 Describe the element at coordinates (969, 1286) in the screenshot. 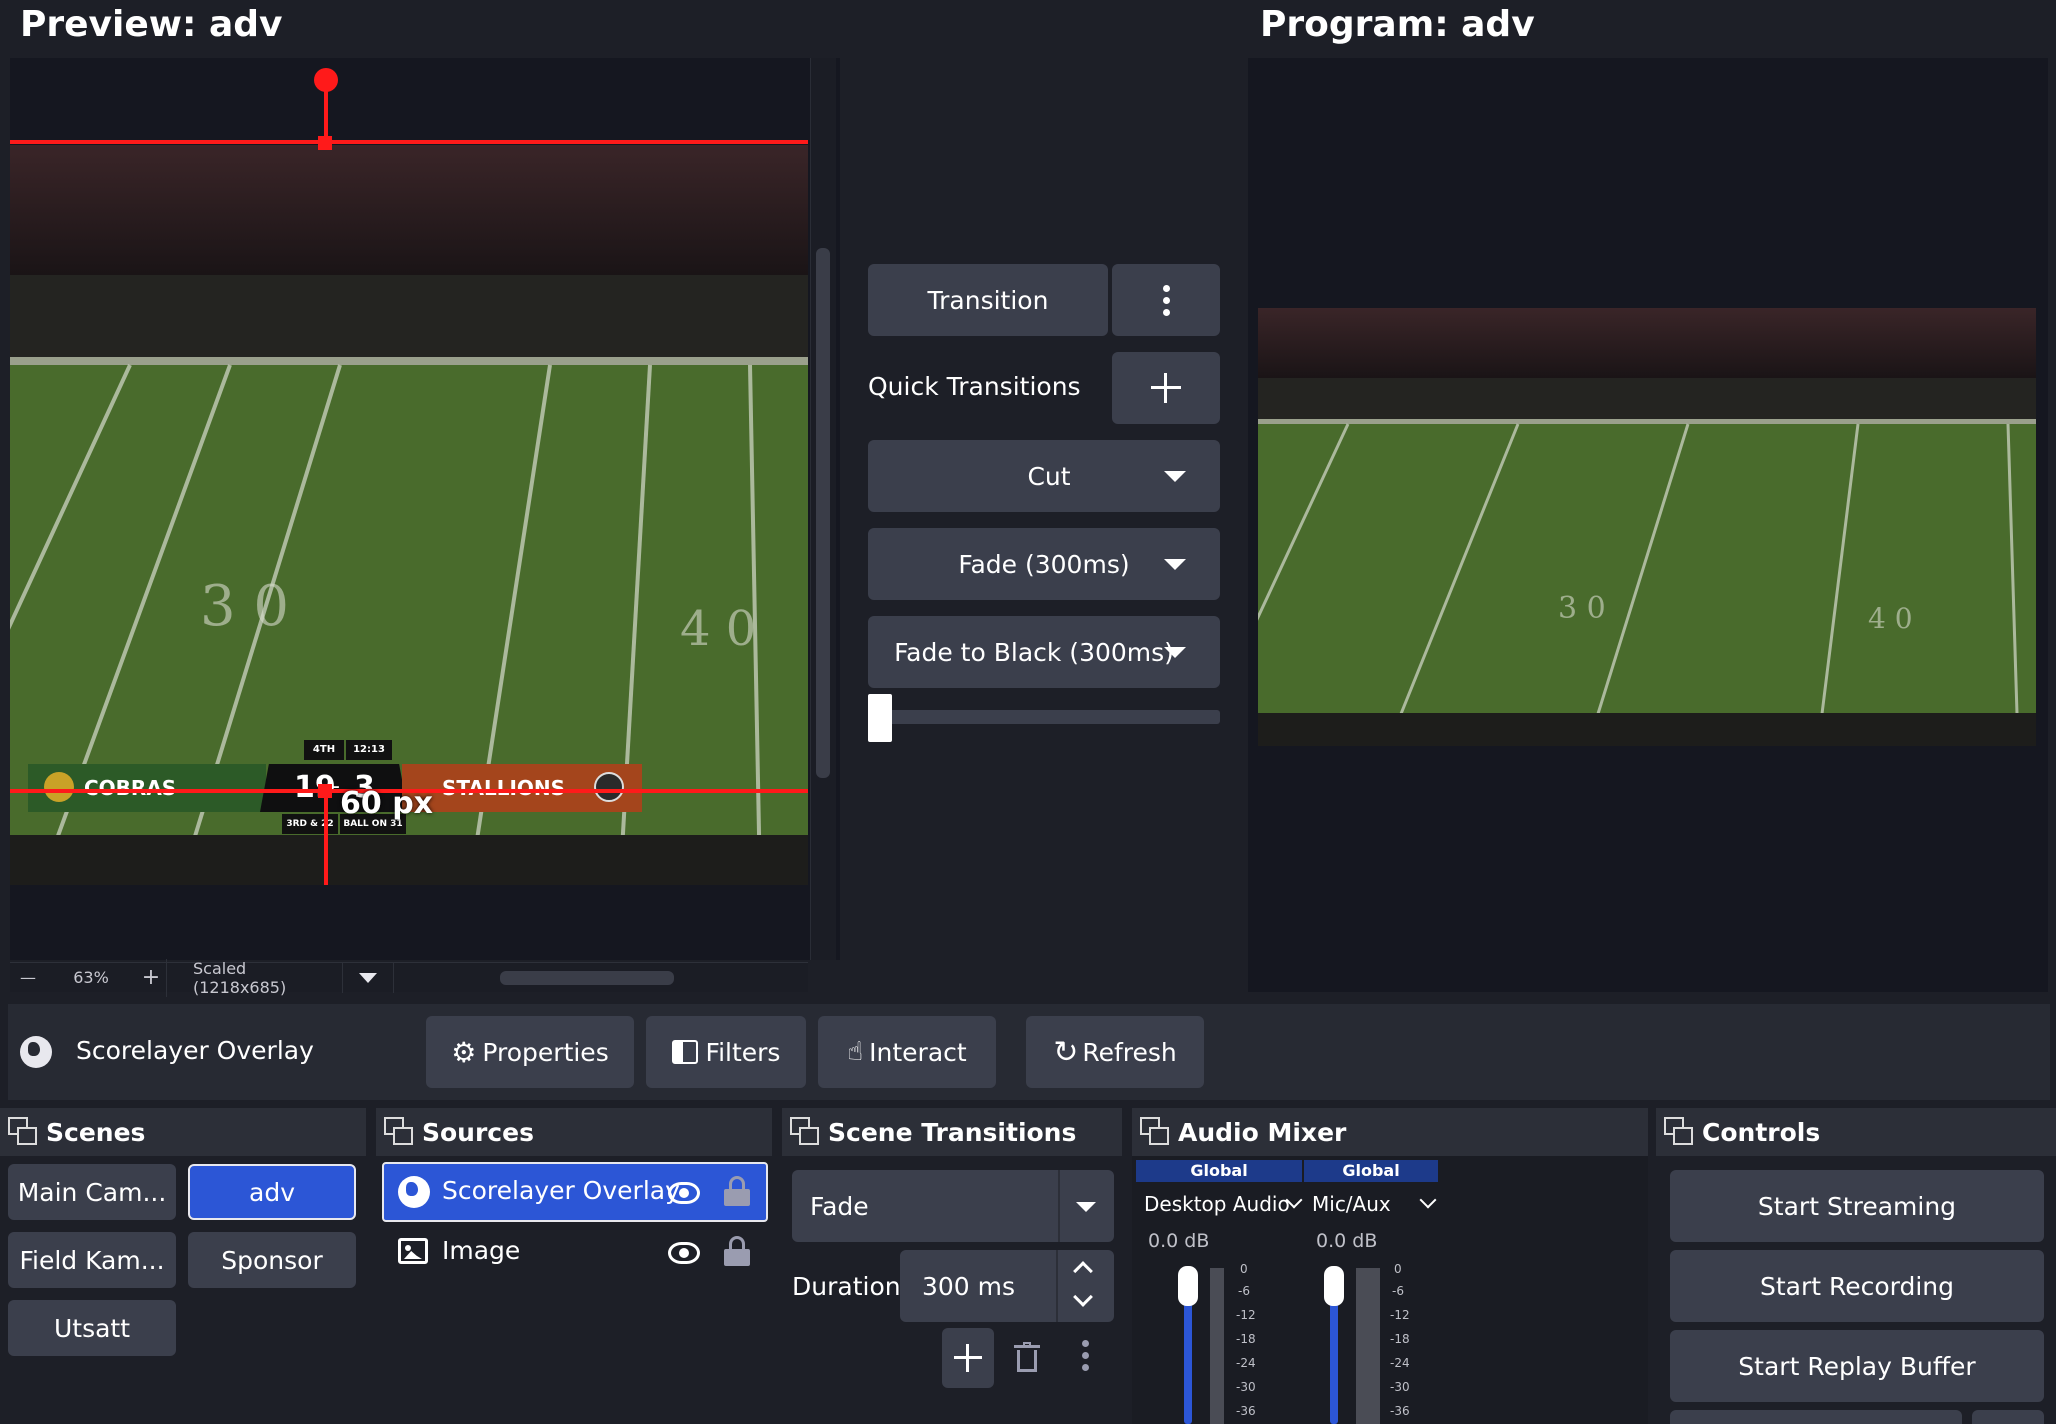

I see `duration-value: 300 ms` at that location.